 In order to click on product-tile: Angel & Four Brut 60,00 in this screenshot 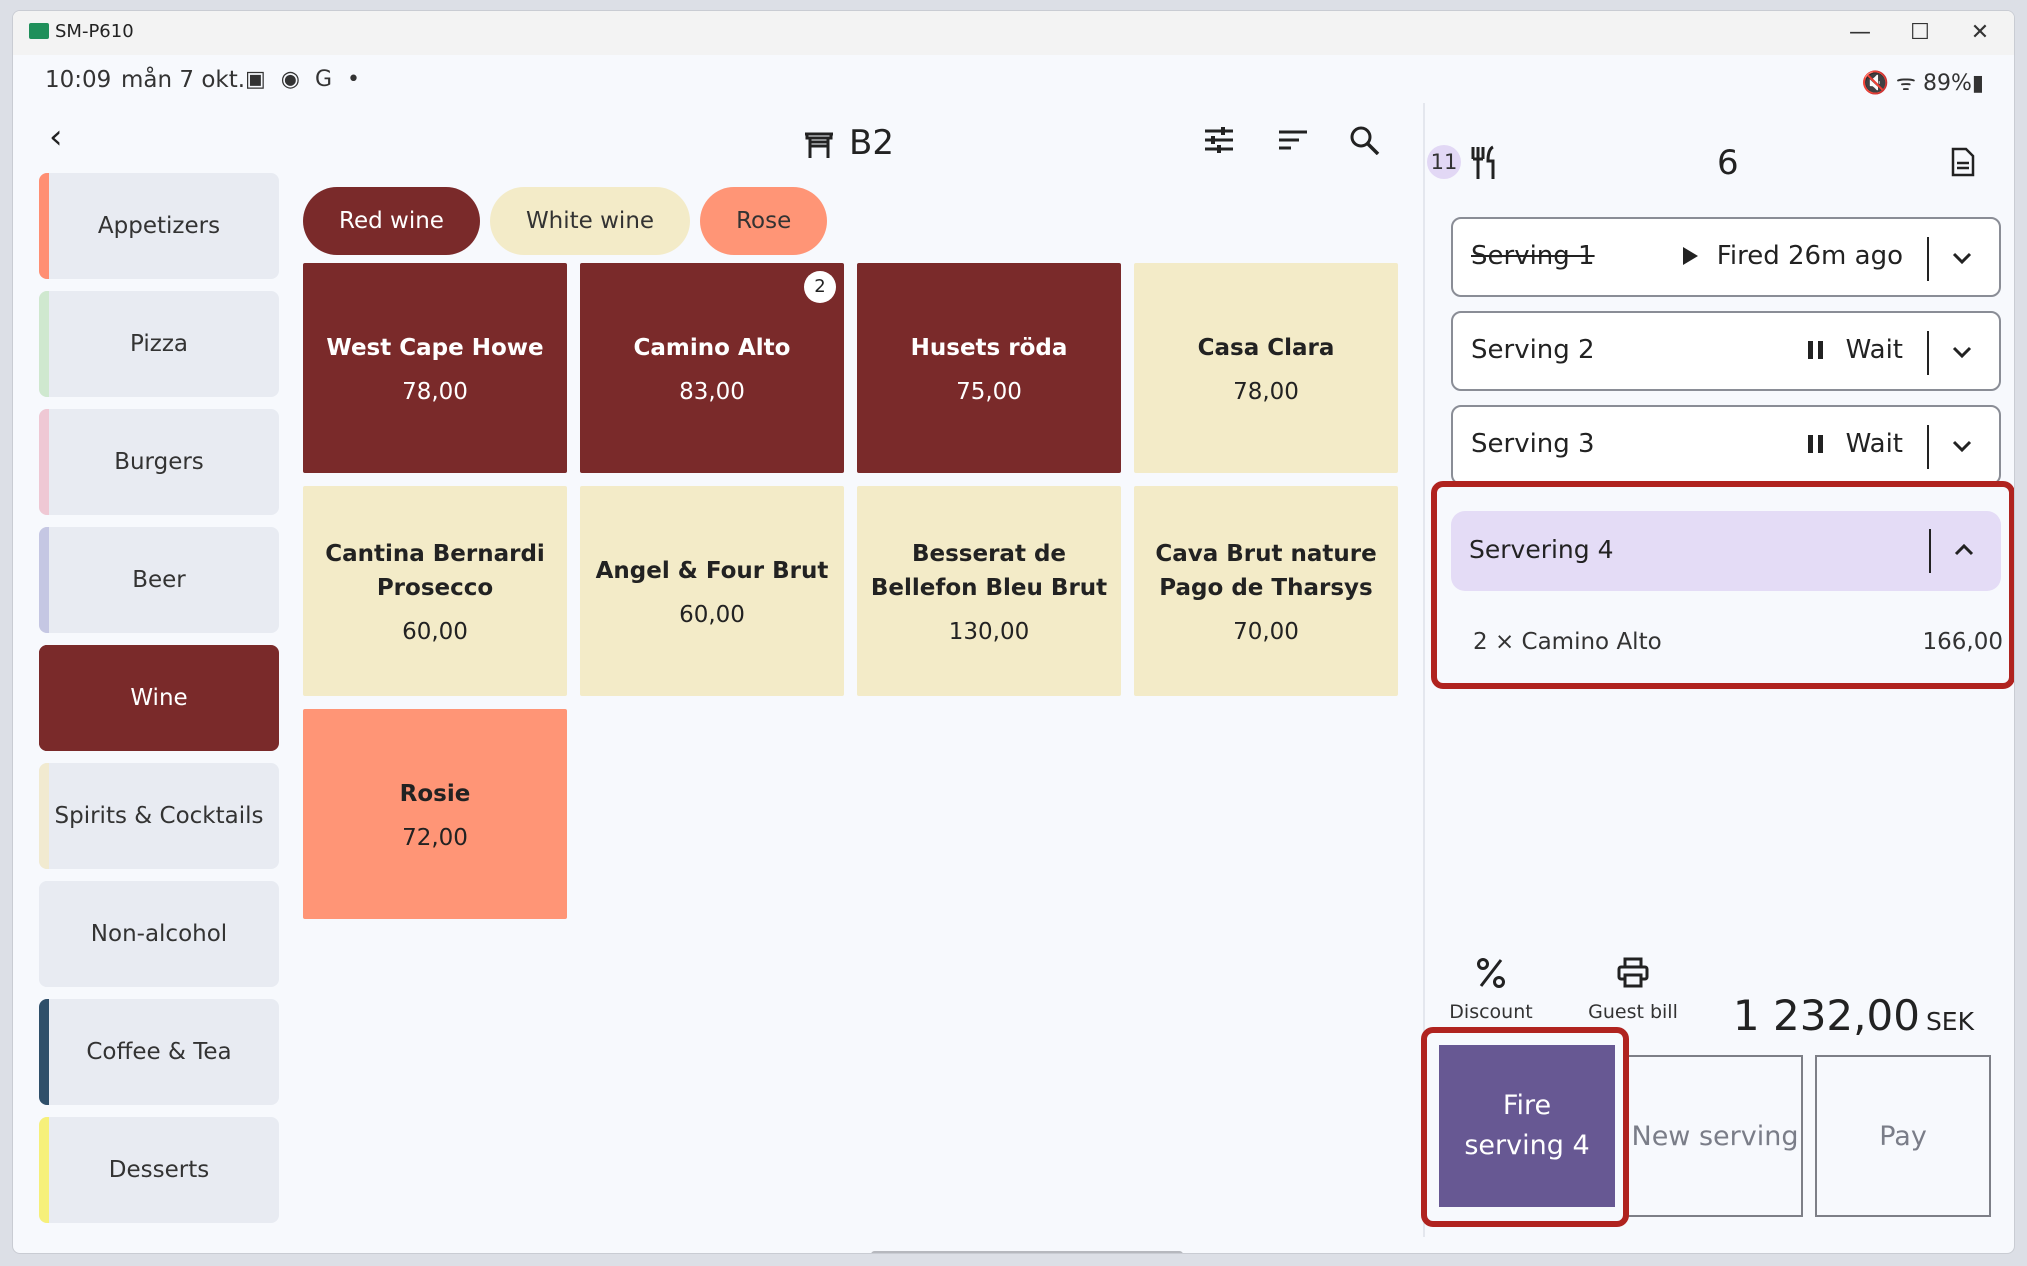, I will do `click(712, 591)`.